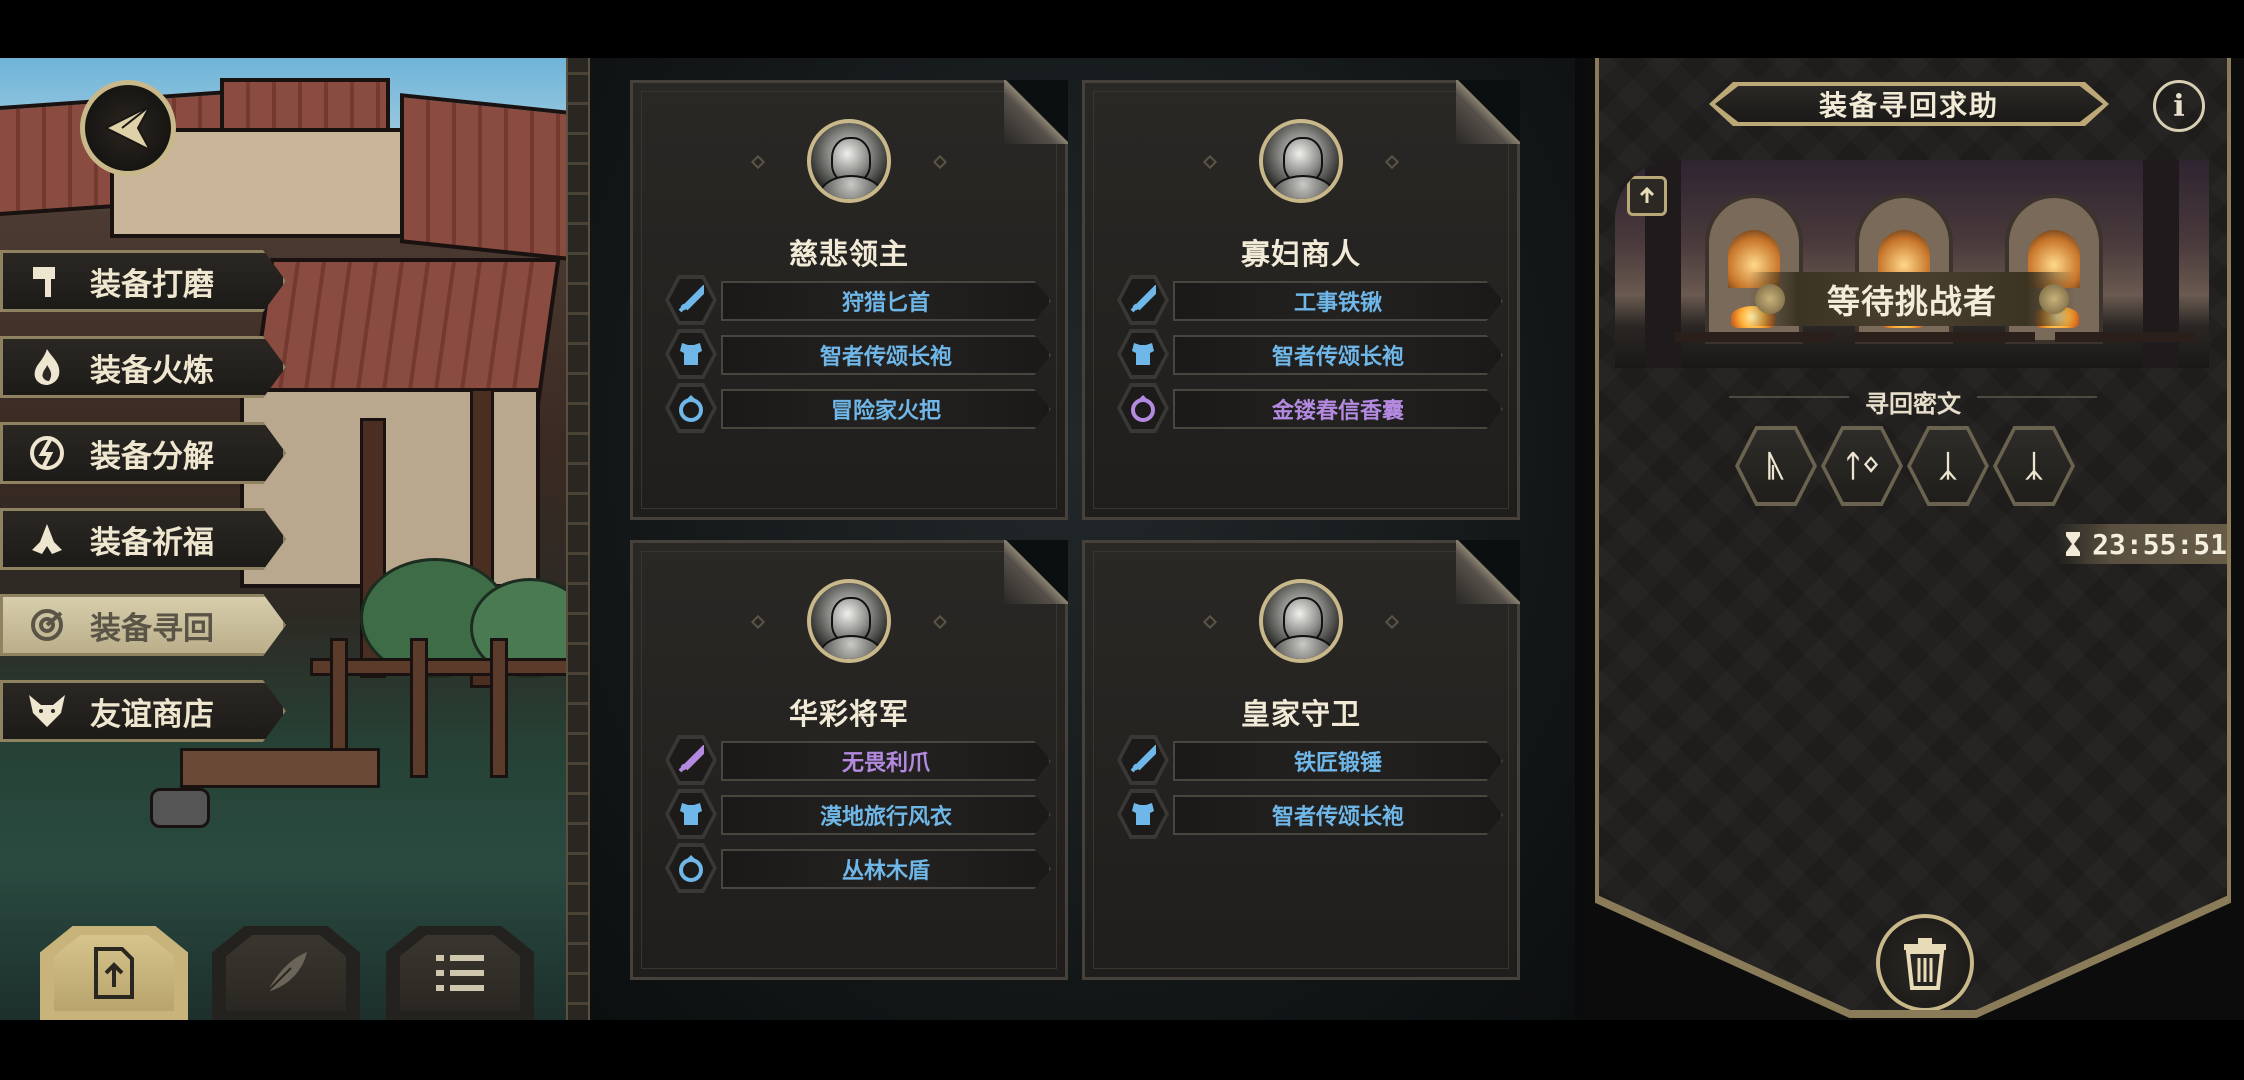 This screenshot has width=2244, height=1080. I want to click on delete-button, so click(1925, 962).